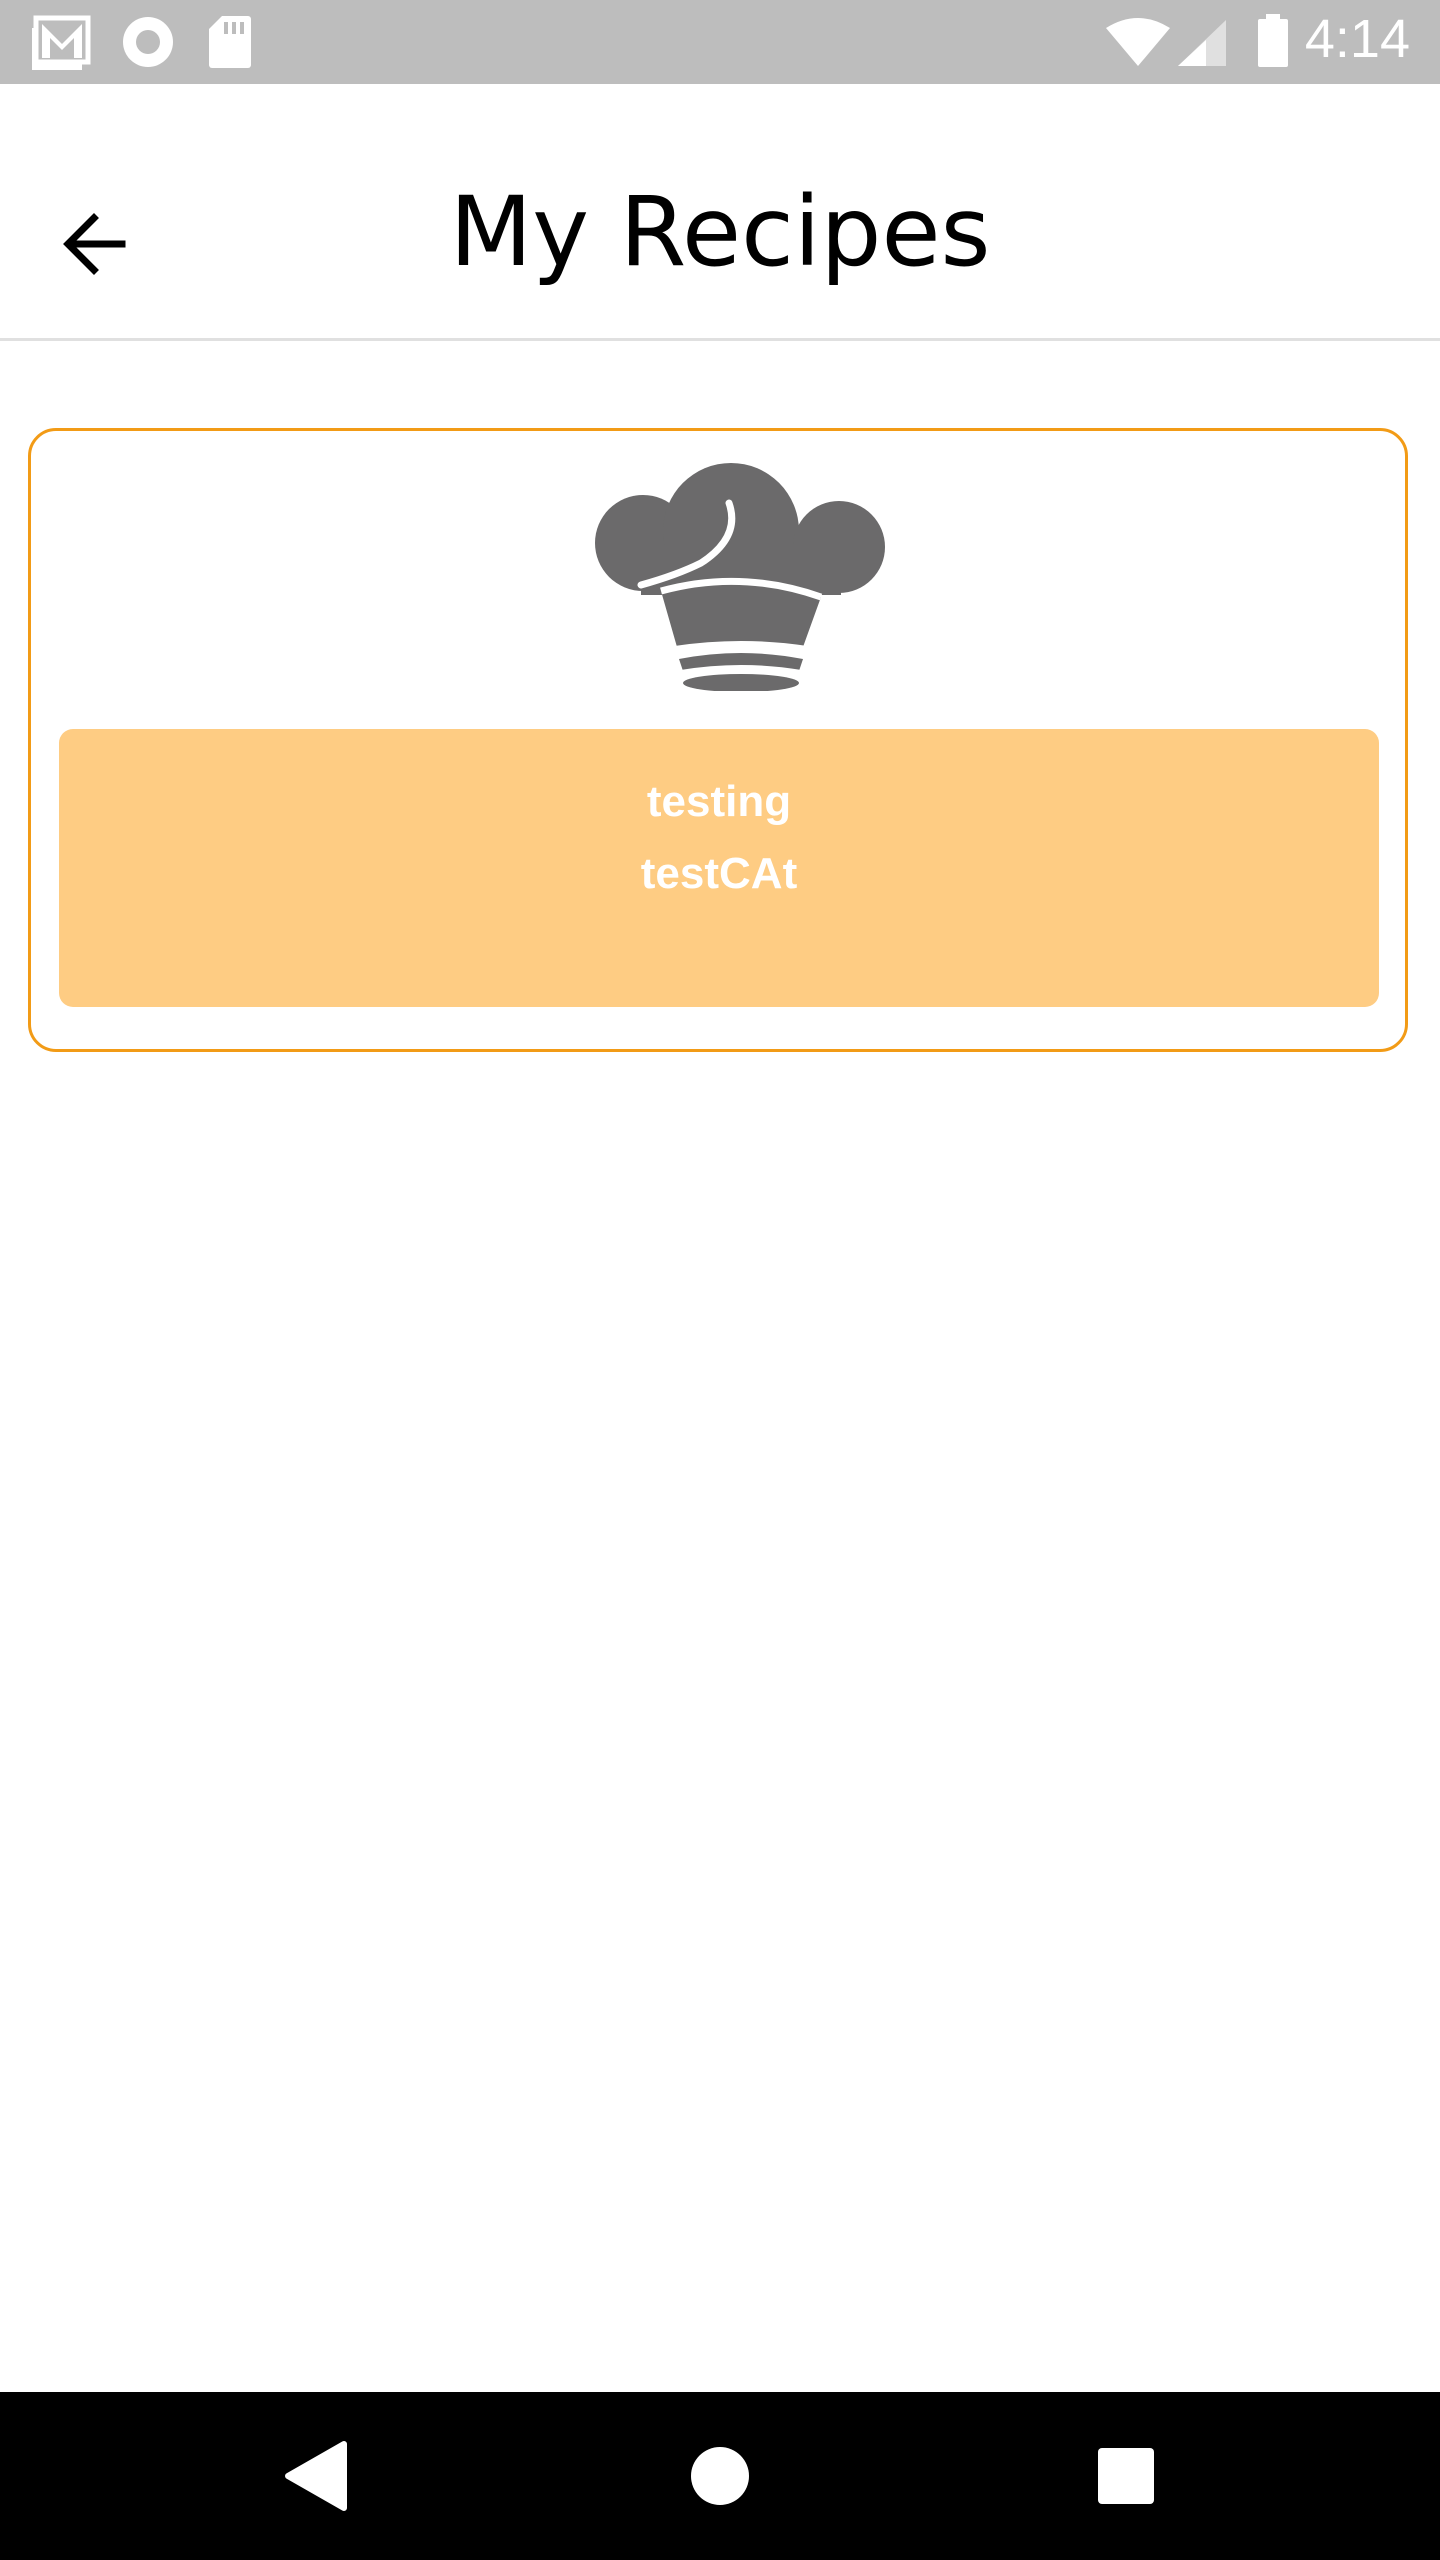 Image resolution: width=1440 pixels, height=2560 pixels. I want to click on arrow-back-icon, so click(100, 255).